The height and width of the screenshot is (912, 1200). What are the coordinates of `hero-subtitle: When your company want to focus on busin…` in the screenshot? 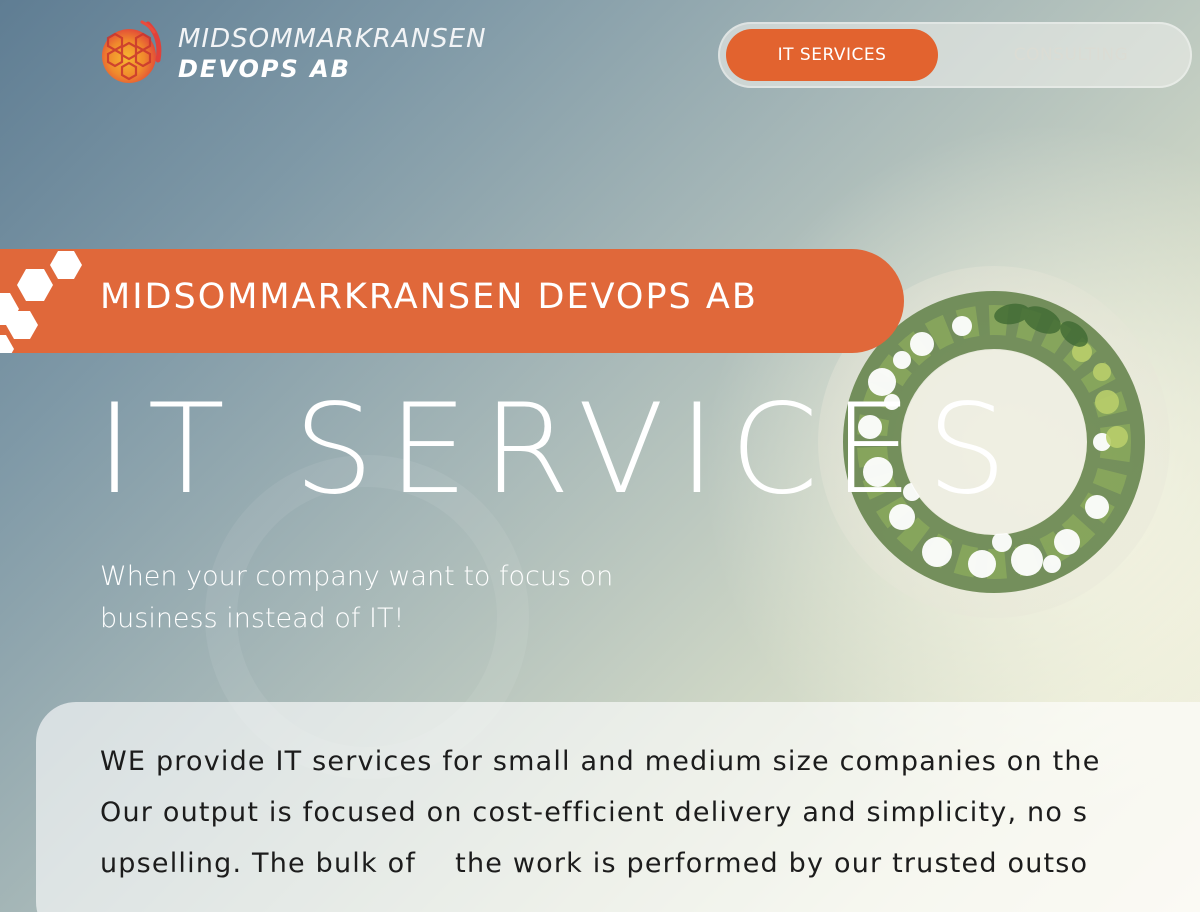 It's located at (410, 598).